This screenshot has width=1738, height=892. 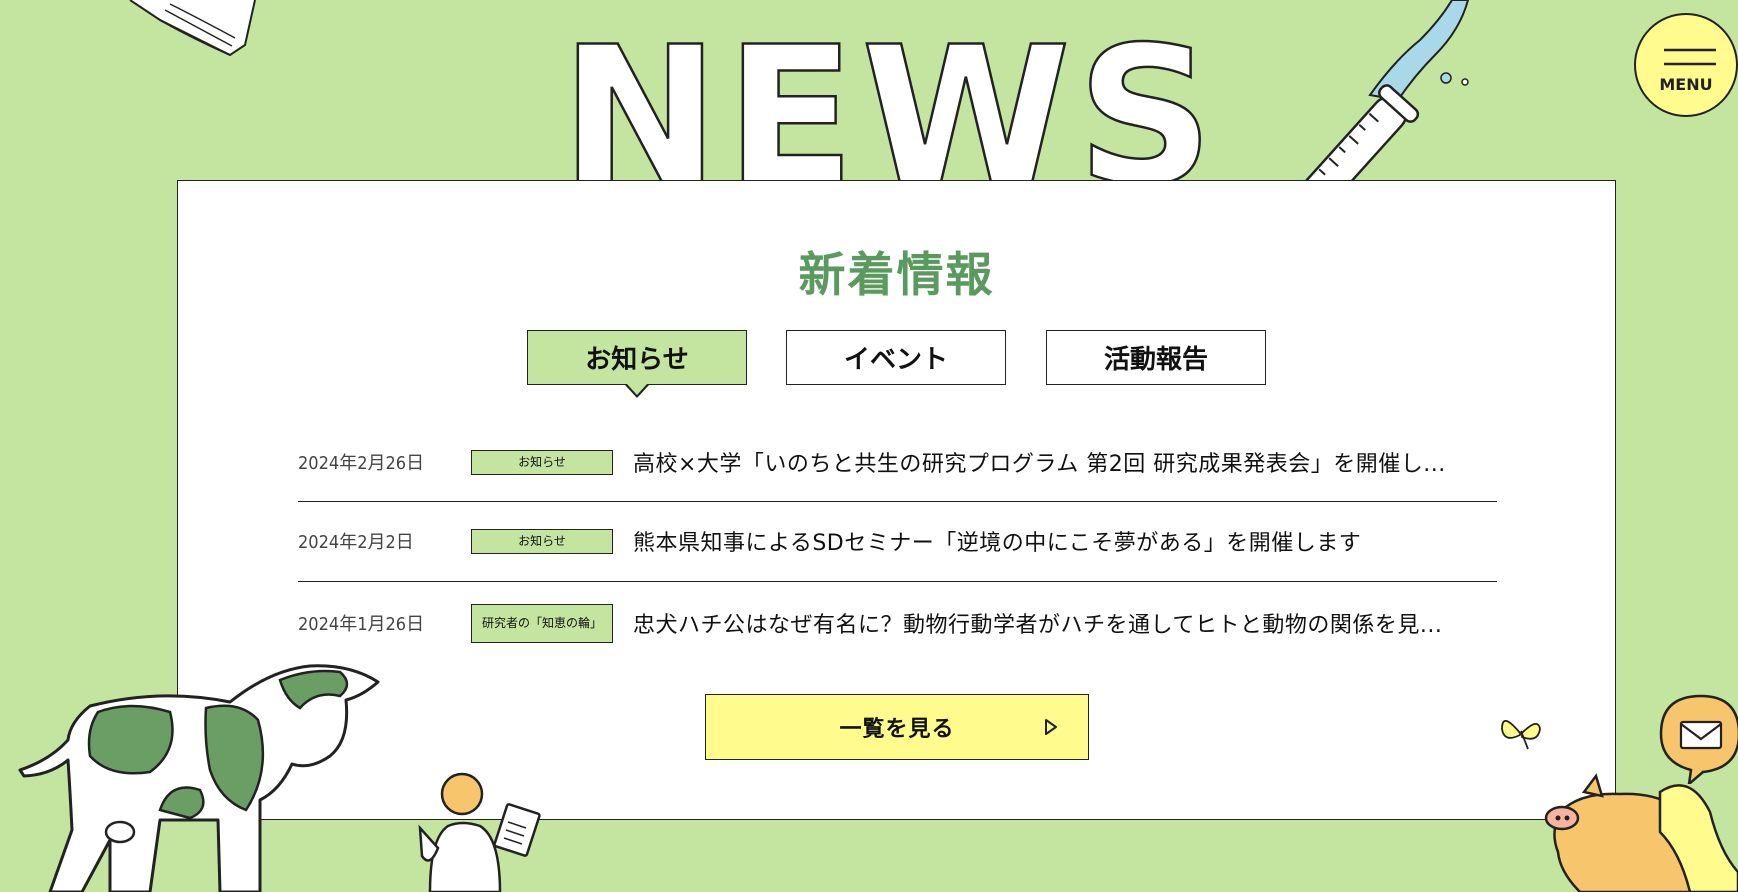 I want to click on svg-text: NEWS, so click(x=890, y=105).